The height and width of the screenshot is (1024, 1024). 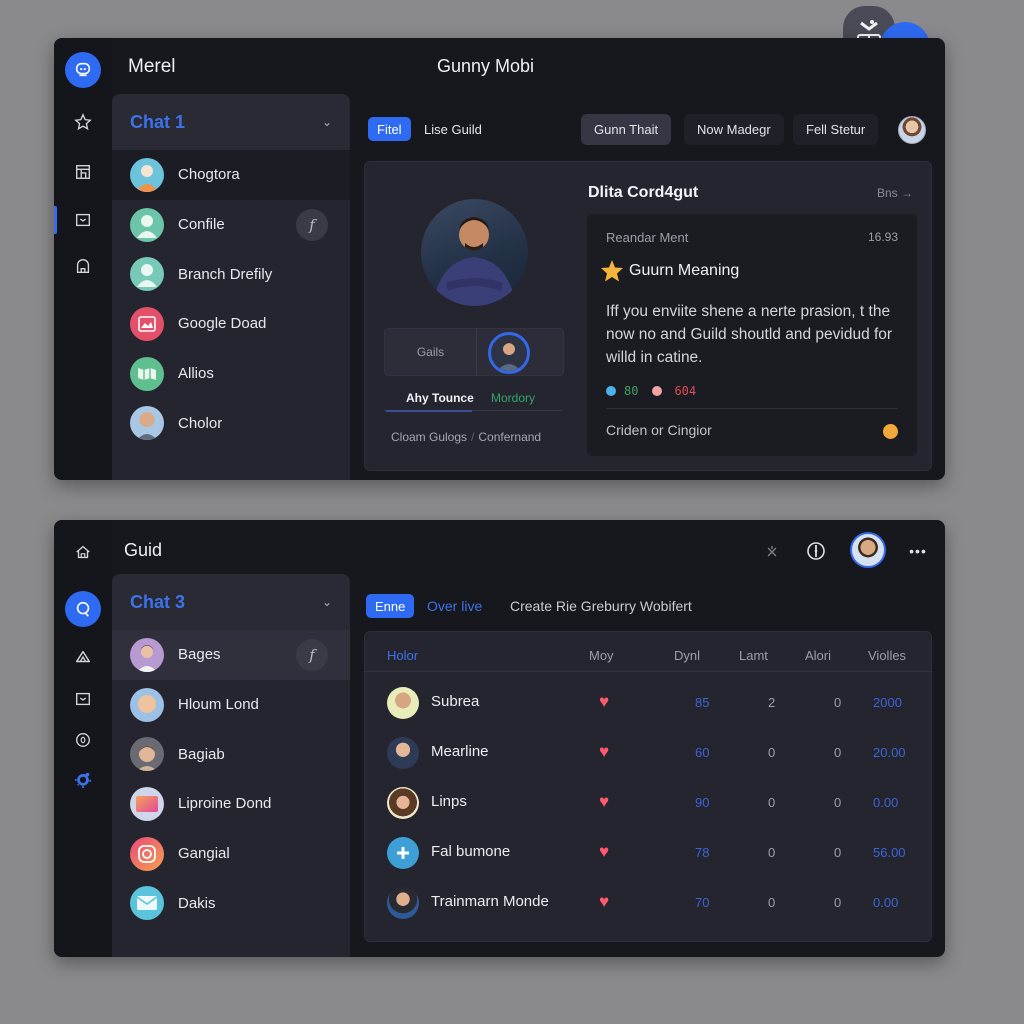 I want to click on tab-active: Enne, so click(x=390, y=606).